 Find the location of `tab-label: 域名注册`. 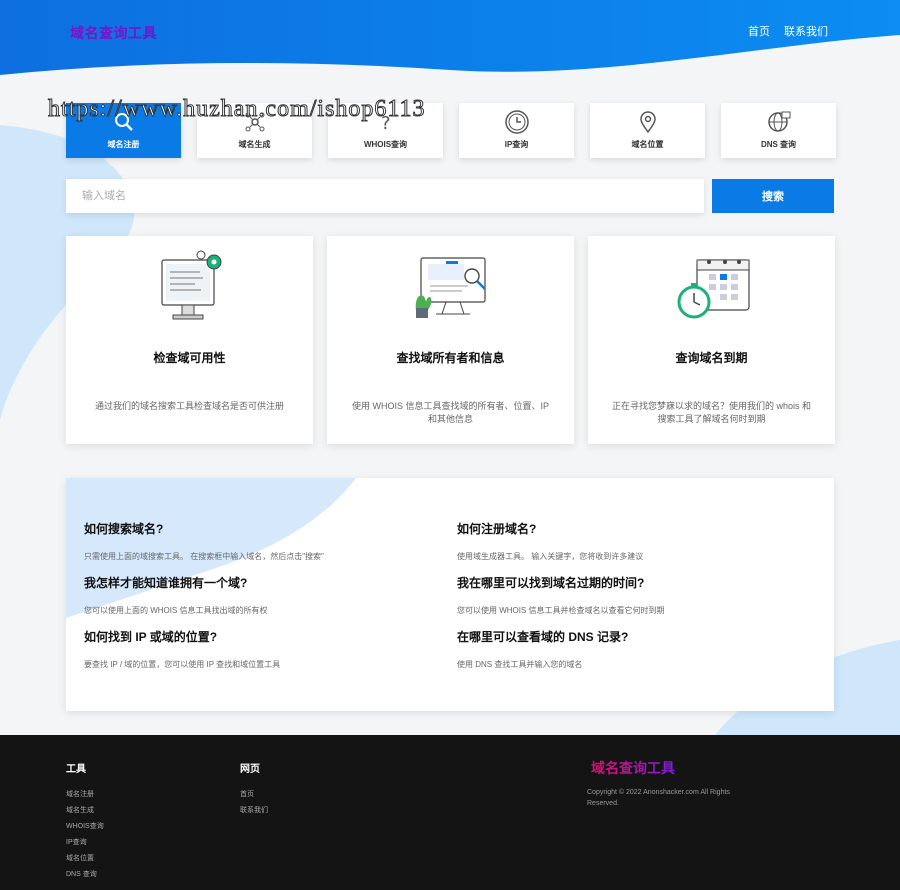

tab-label: 域名注册 is located at coordinates (123, 144).